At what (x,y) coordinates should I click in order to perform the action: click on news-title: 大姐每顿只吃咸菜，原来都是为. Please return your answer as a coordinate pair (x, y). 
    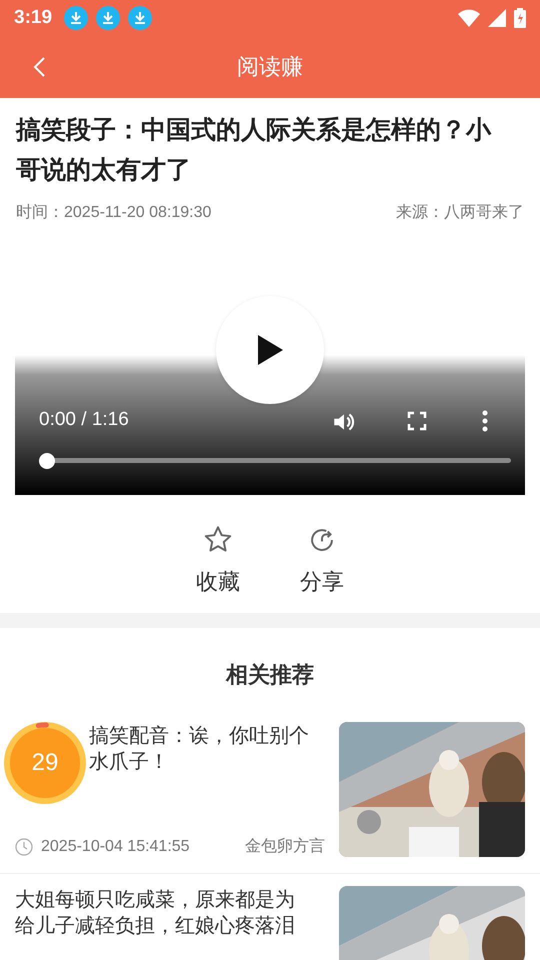
    Looking at the image, I should click on (155, 899).